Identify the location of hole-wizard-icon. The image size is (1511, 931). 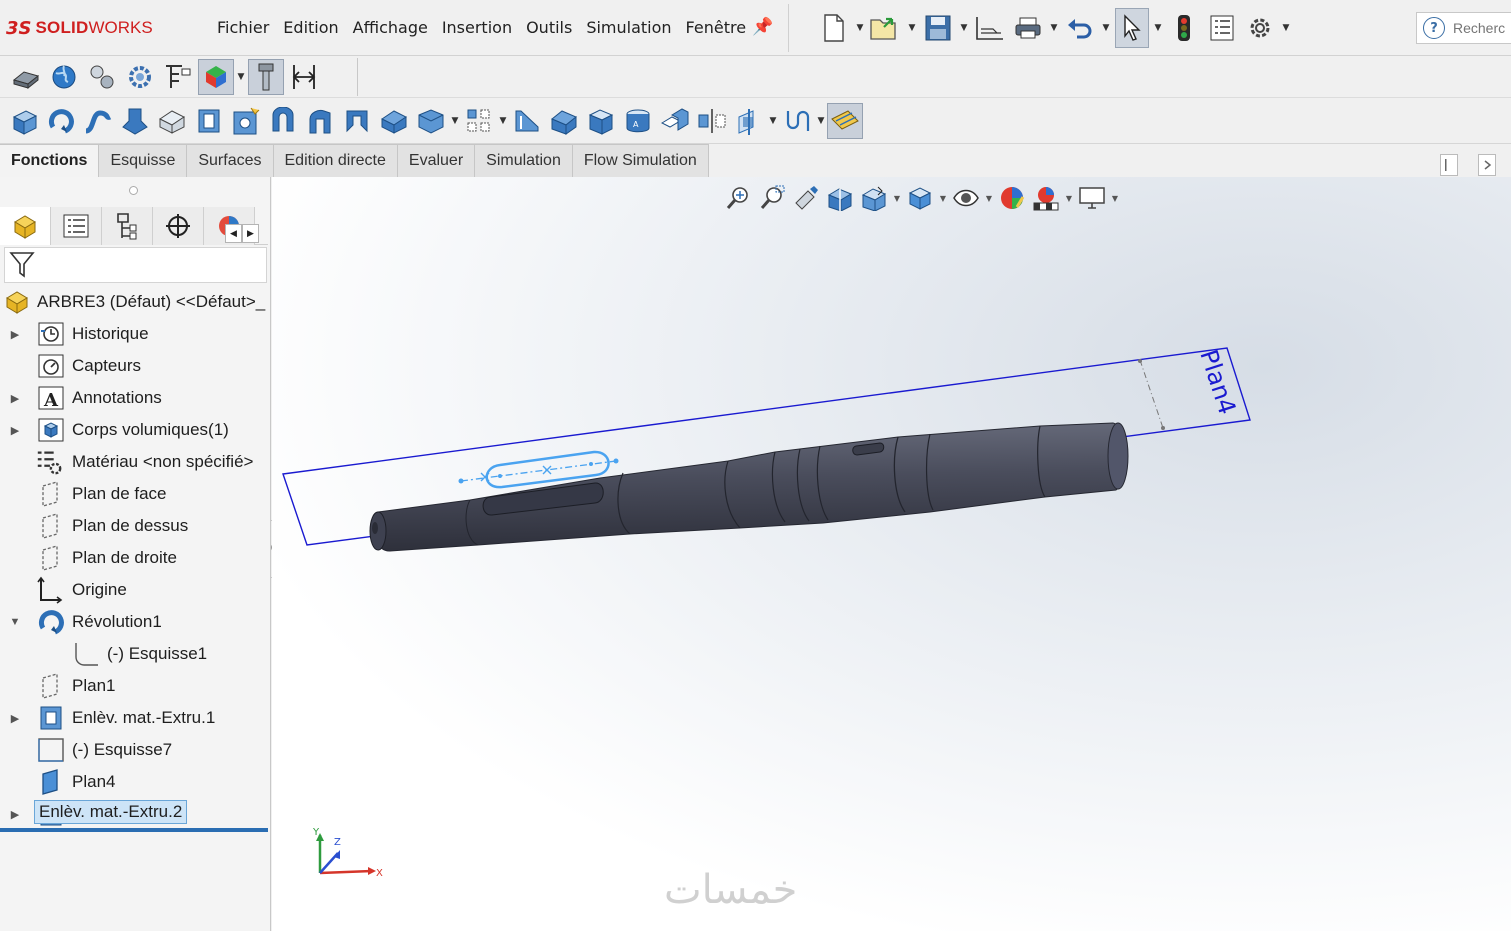
(246, 121).